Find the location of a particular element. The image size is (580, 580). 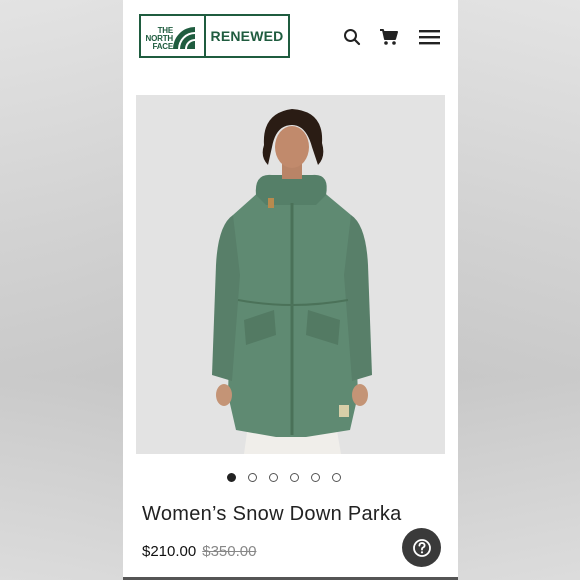

search-icon is located at coordinates (352, 39).